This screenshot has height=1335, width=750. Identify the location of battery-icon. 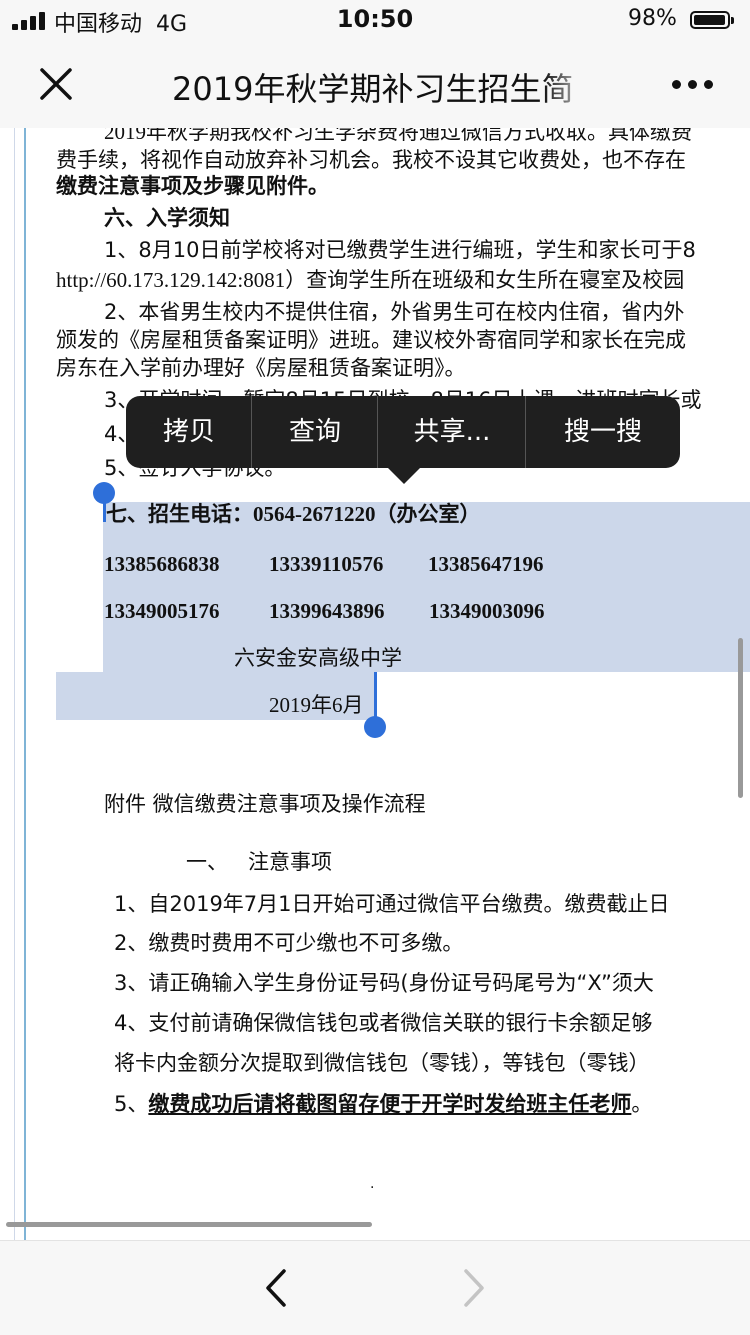
(712, 20).